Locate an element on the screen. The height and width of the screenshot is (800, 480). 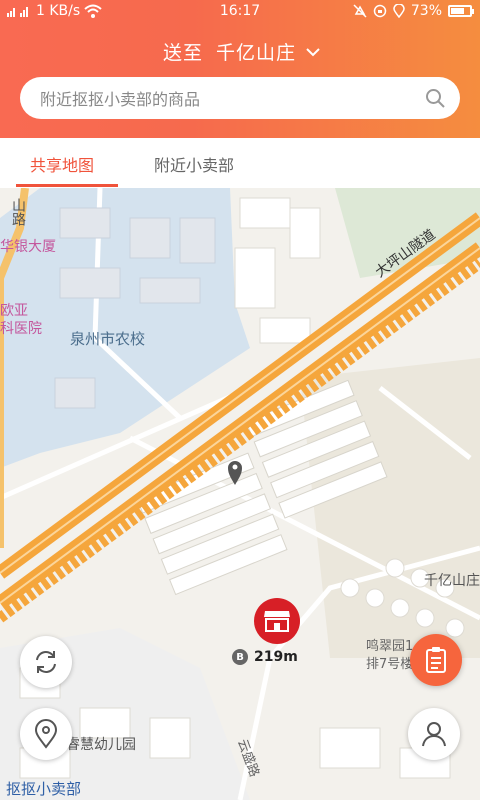
store-icon is located at coordinates (277, 621).